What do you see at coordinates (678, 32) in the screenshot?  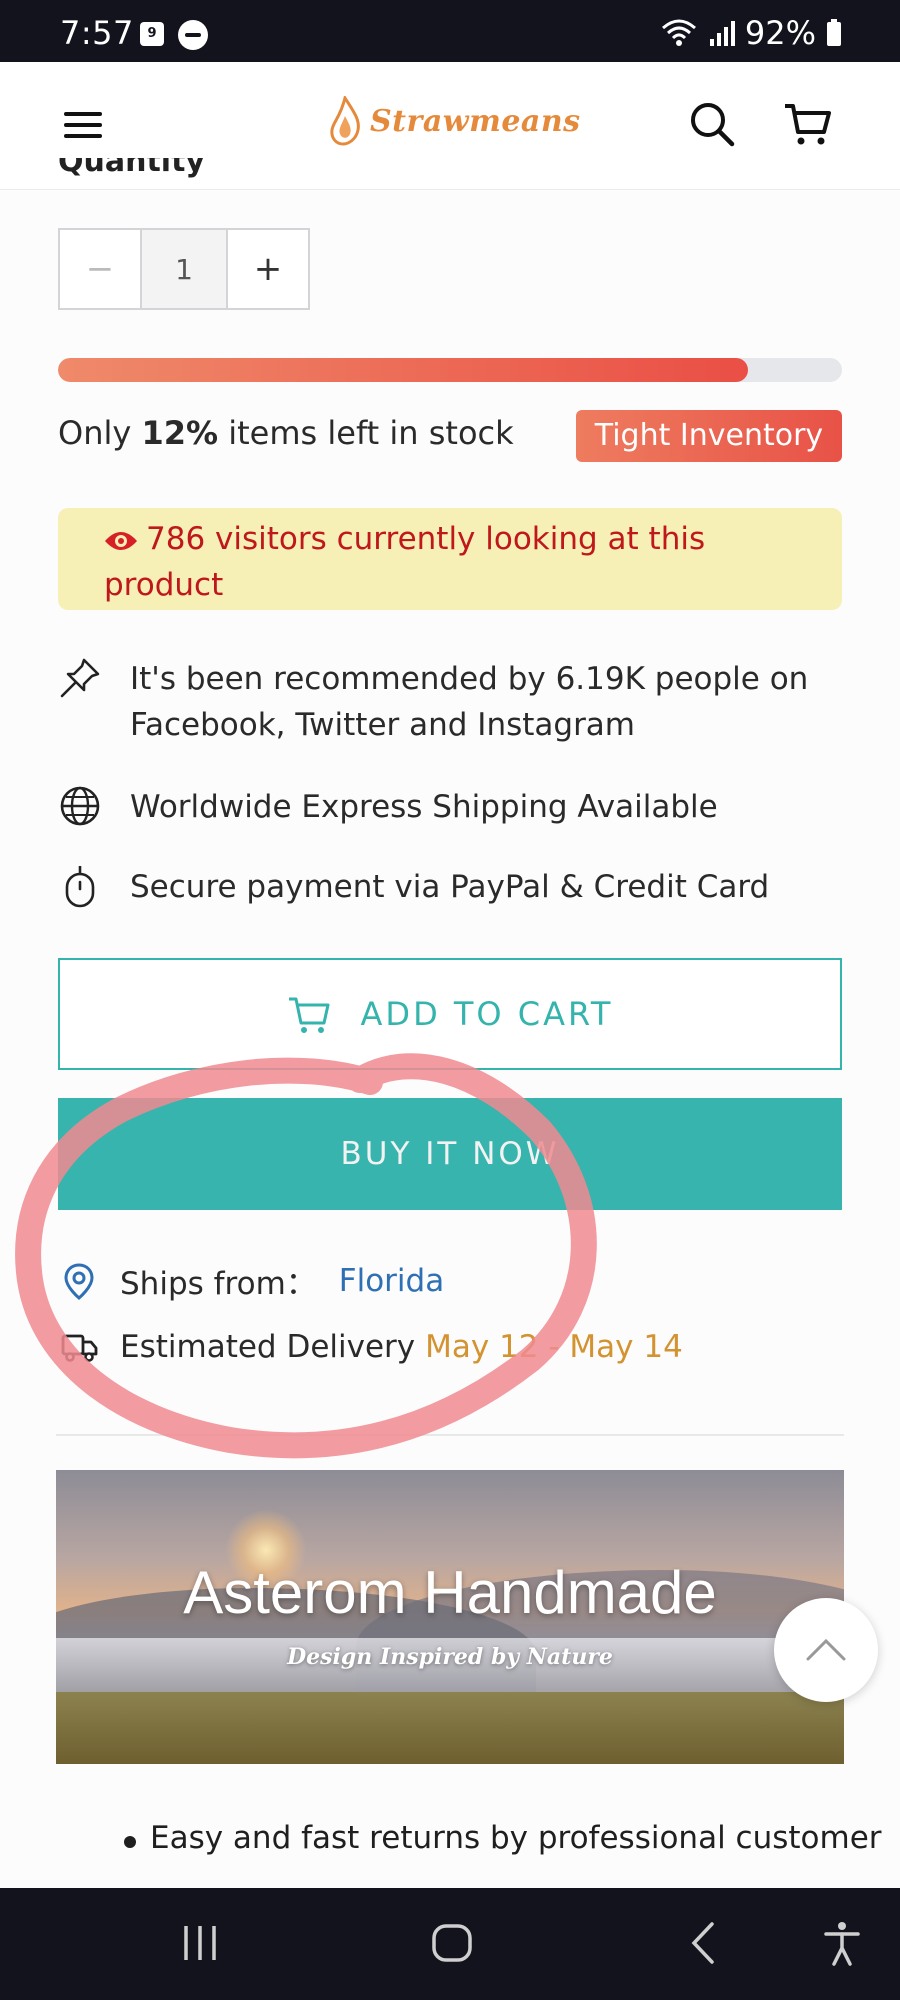 I see `wifi-icon` at bounding box center [678, 32].